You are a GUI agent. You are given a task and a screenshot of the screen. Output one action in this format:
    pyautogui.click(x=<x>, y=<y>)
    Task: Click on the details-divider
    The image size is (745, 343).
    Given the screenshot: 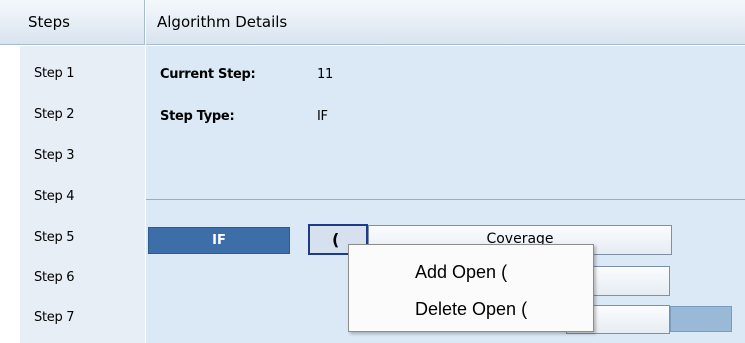 What is the action you would take?
    pyautogui.click(x=445, y=199)
    